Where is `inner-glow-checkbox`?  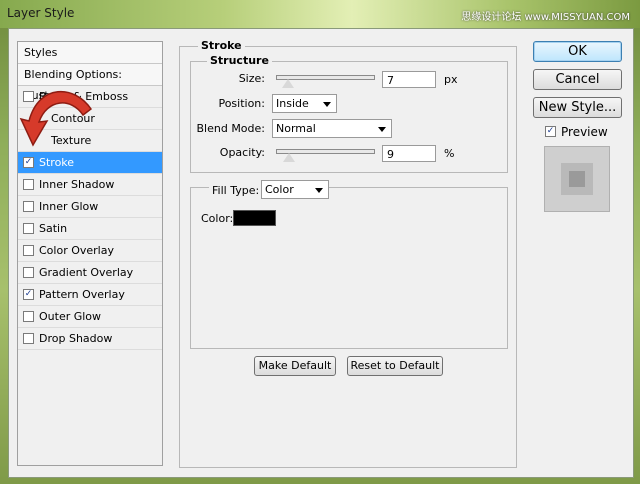 inner-glow-checkbox is located at coordinates (28, 206).